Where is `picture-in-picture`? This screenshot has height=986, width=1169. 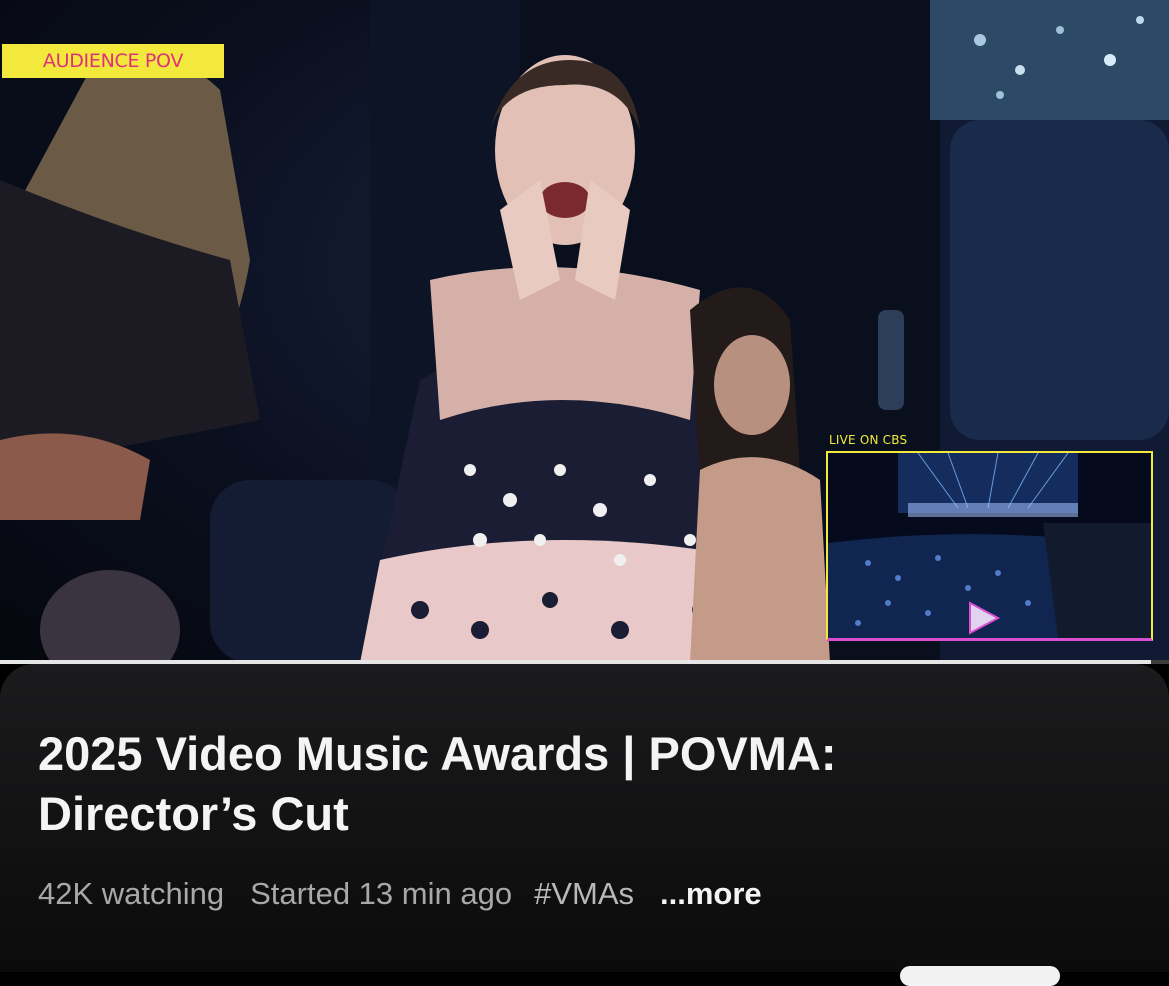 picture-in-picture is located at coordinates (989, 546).